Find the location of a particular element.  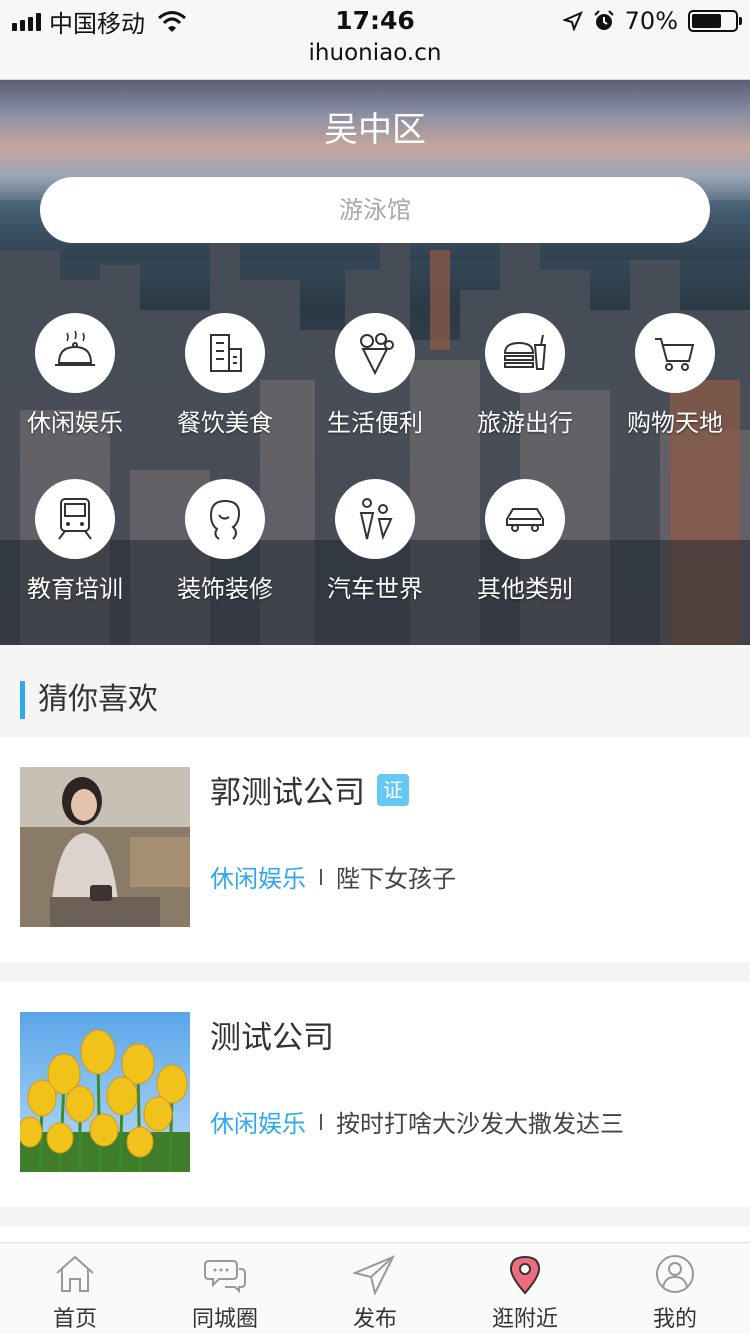

tab-mine: 我的 is located at coordinates (675, 1288).